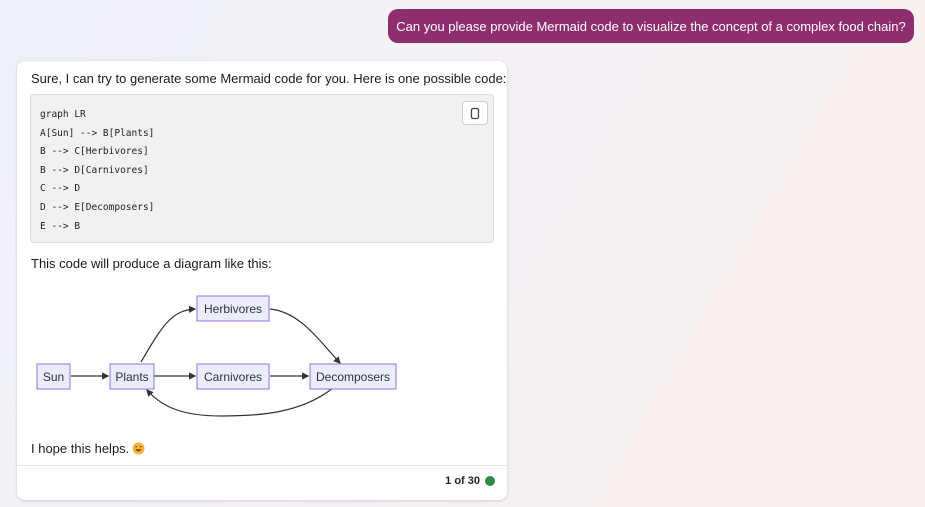 The height and width of the screenshot is (507, 925). I want to click on node-plants: Plants, so click(132, 376).